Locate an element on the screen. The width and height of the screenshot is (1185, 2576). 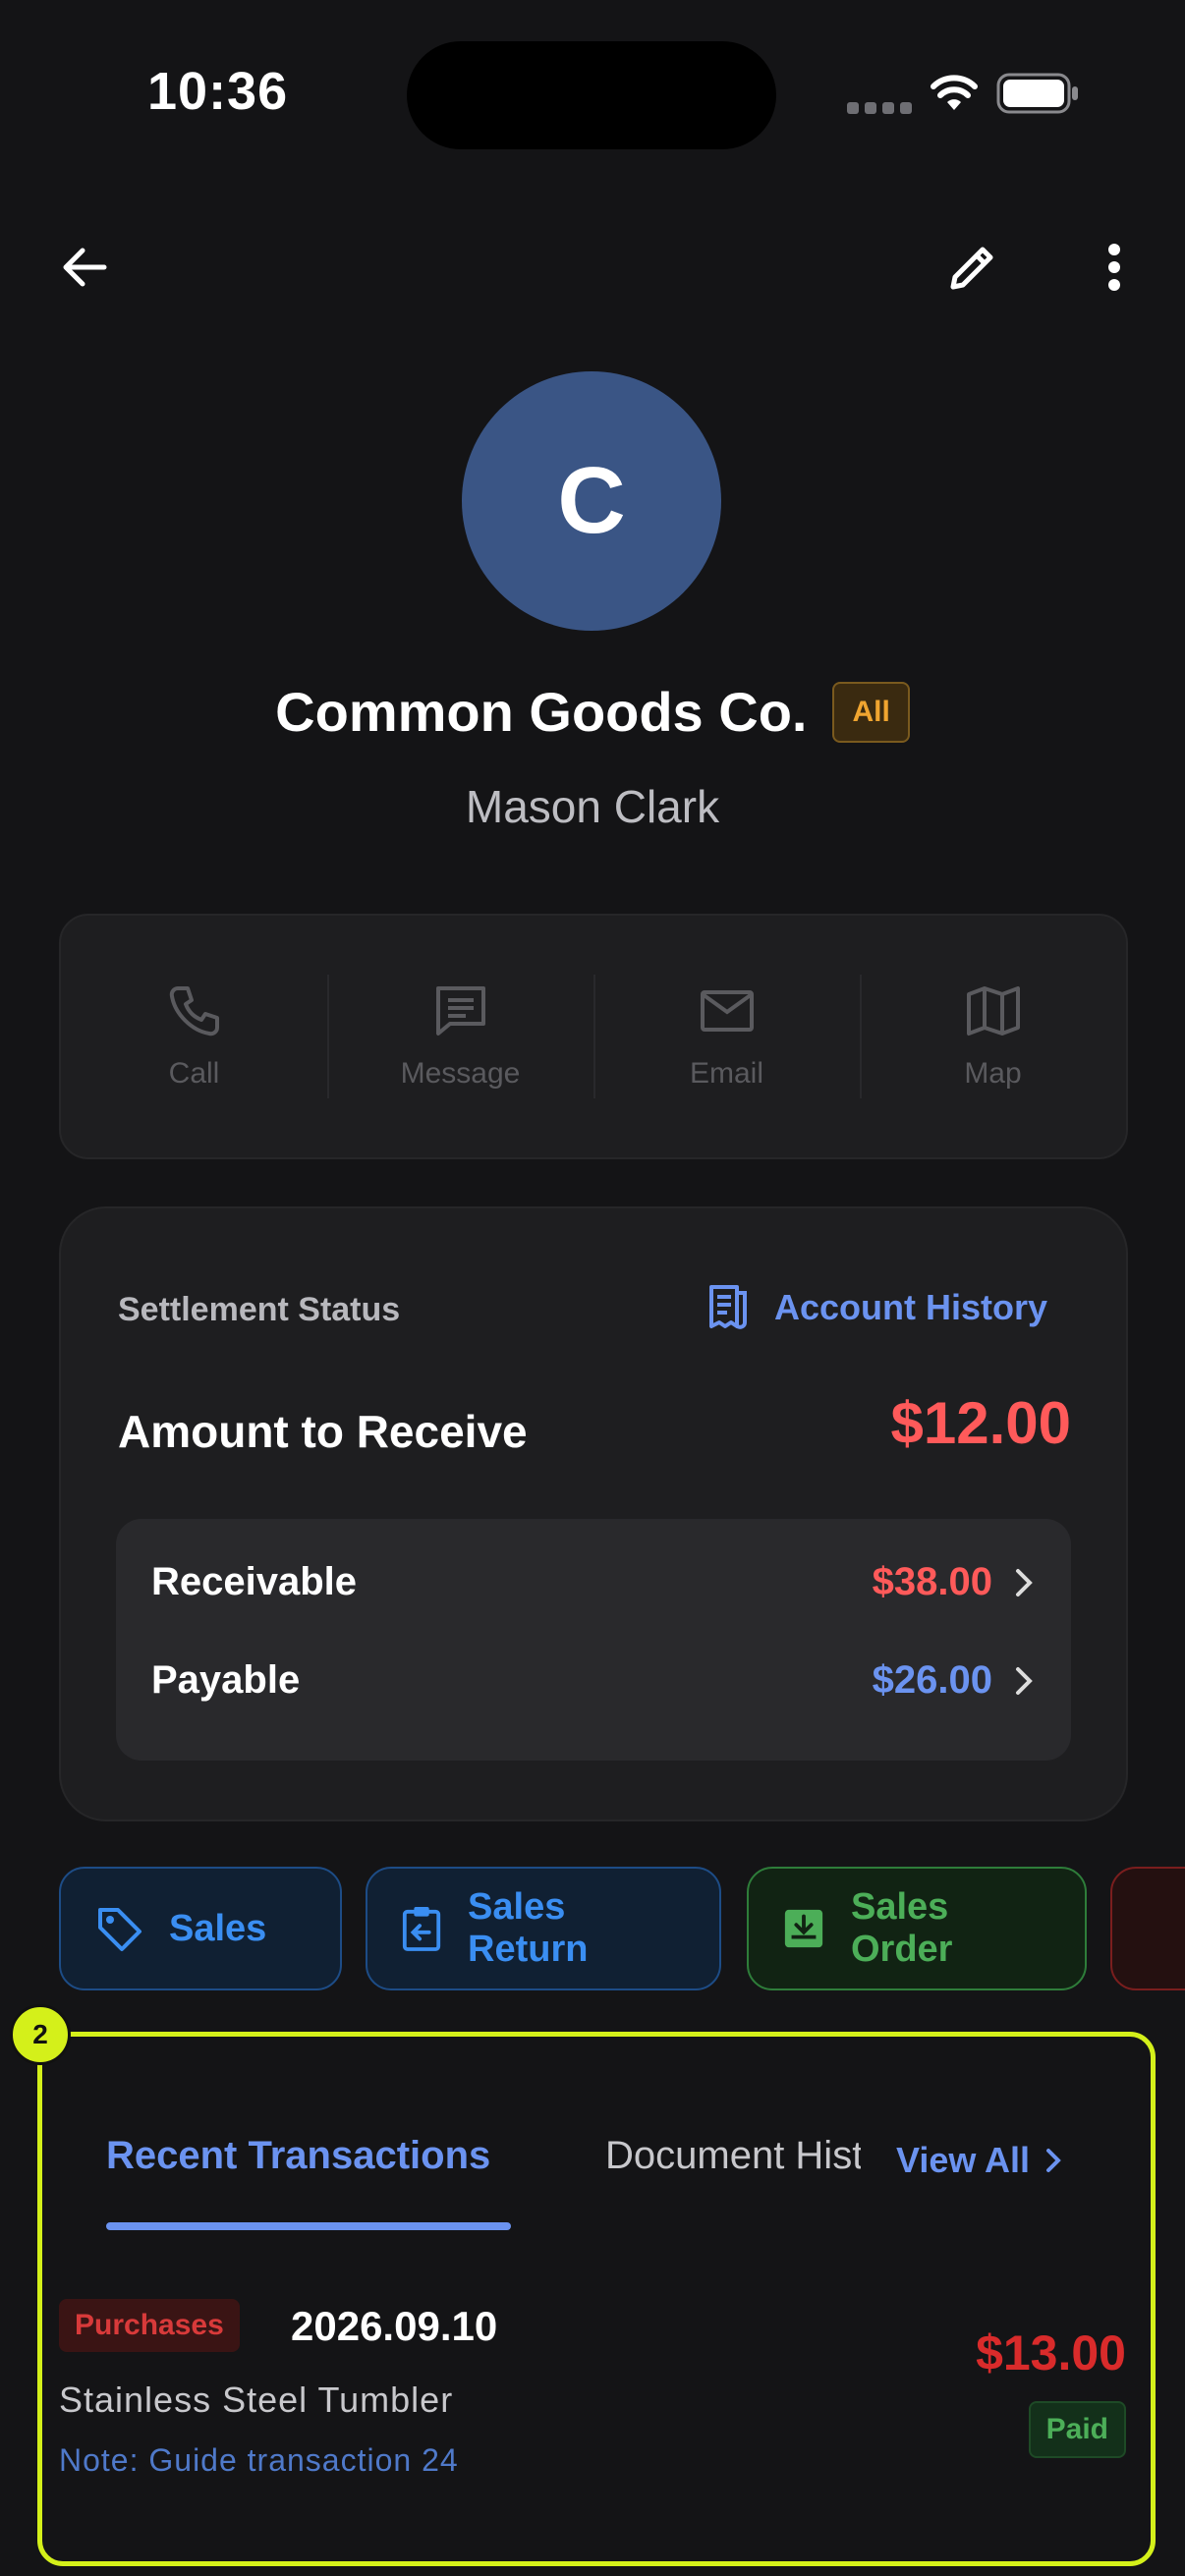
group-tag: All is located at coordinates (871, 712).